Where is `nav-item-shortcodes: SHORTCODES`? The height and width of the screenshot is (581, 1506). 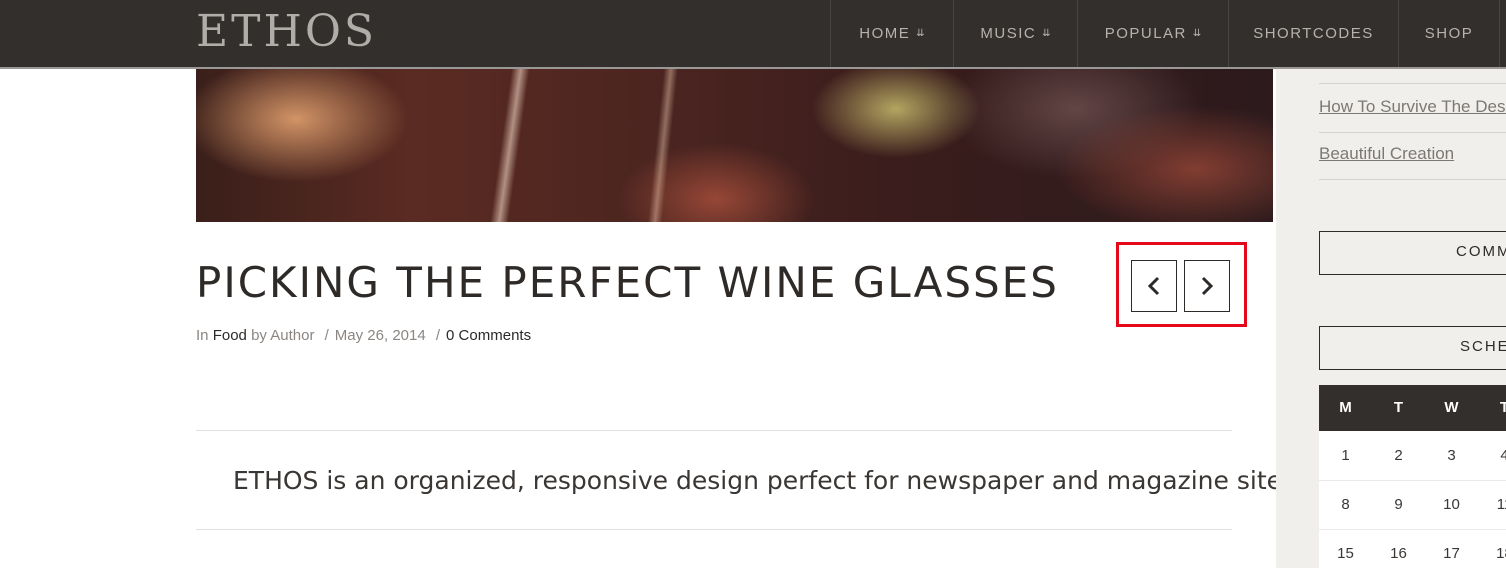
nav-item-shortcodes: SHORTCODES is located at coordinates (1313, 33).